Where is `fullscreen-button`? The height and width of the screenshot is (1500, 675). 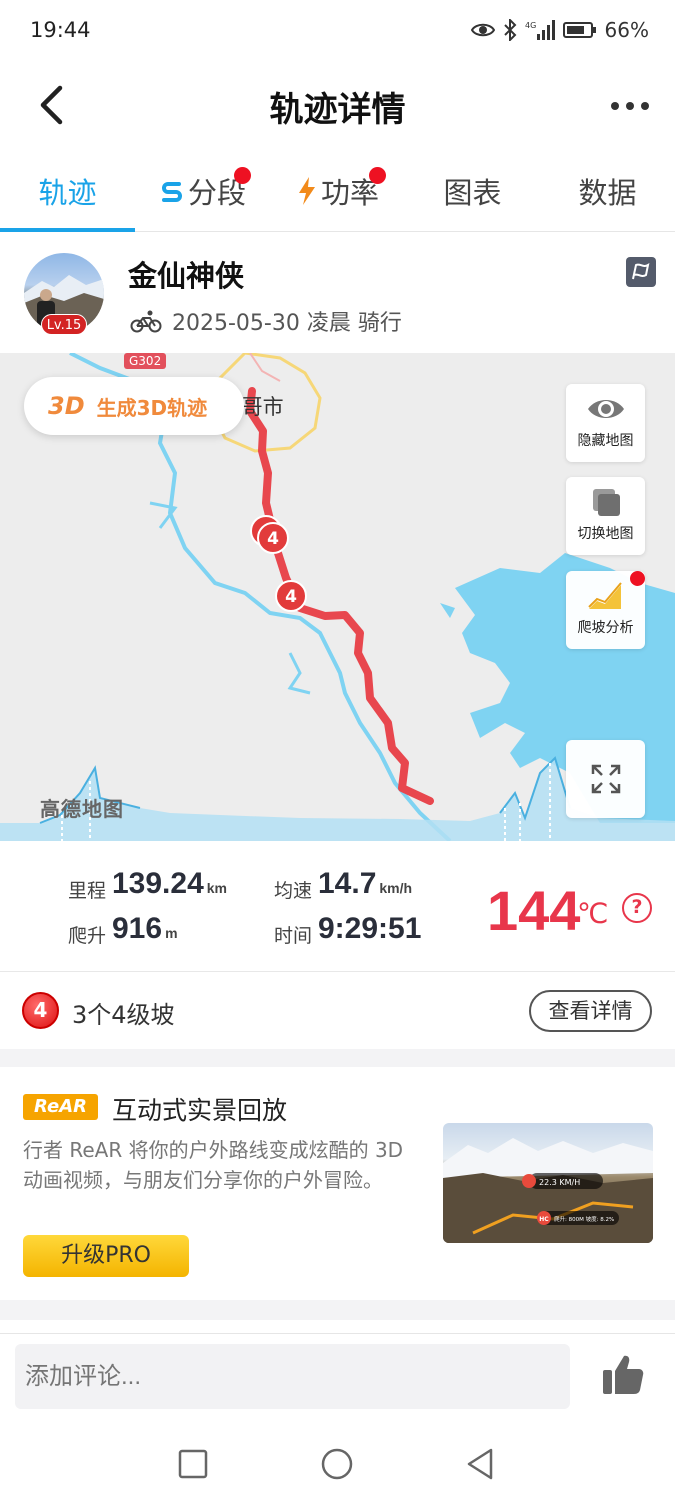 fullscreen-button is located at coordinates (605, 779).